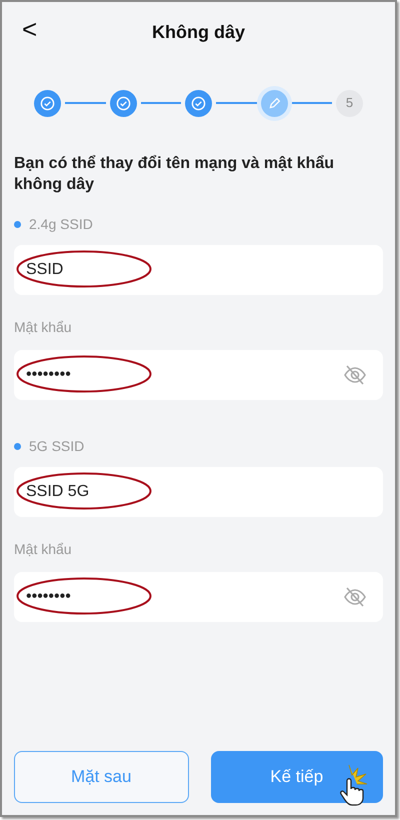 Image resolution: width=400 pixels, height=820 pixels. Describe the element at coordinates (61, 224) in the screenshot. I see `band-label: 2.4g SSID` at that location.